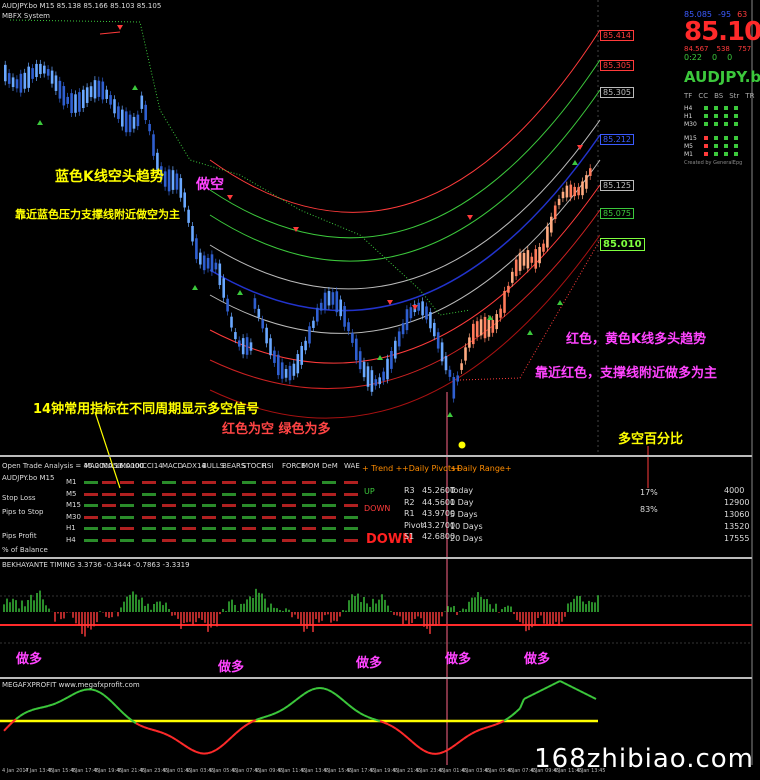  I want to click on annotation-red-trend: 红色，黄色K线多头趋势, so click(636, 339).